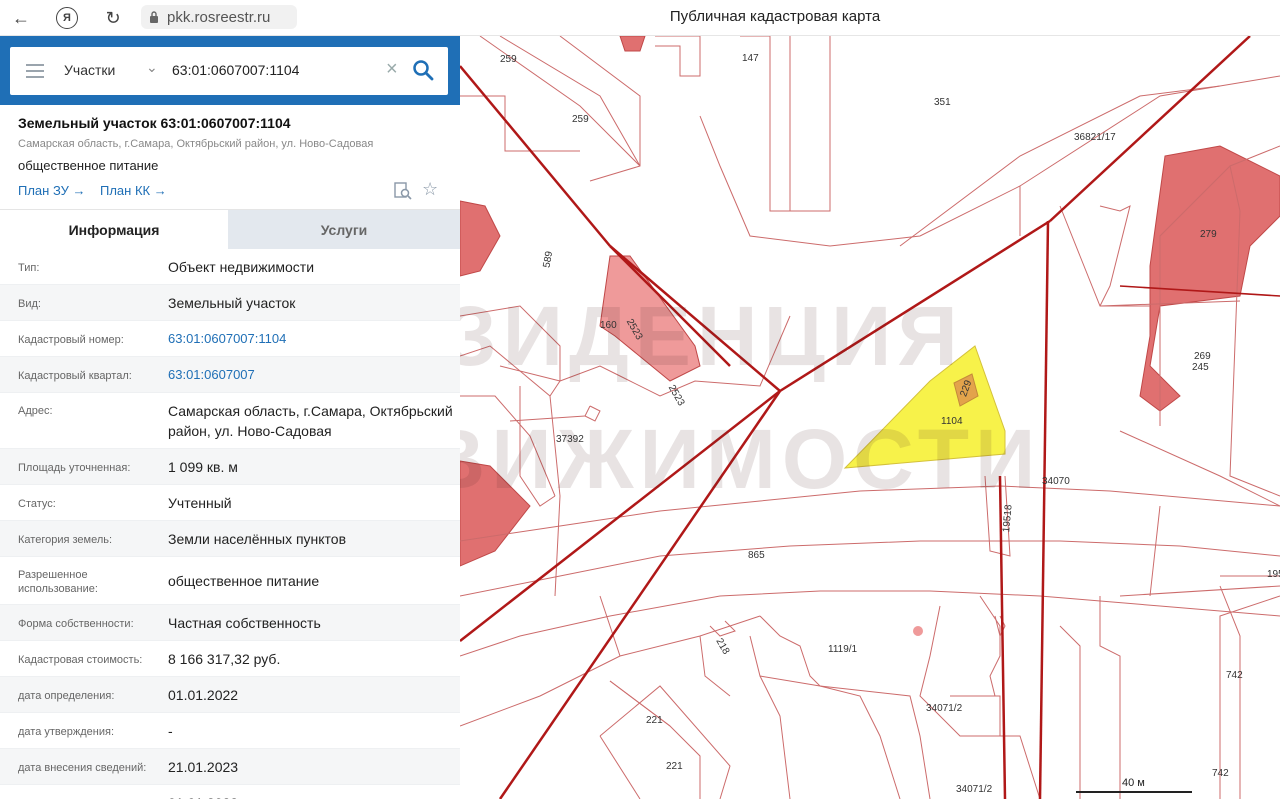 This screenshot has height=799, width=1280. Describe the element at coordinates (67, 18) in the screenshot. I see `yandex-icon: Я` at that location.